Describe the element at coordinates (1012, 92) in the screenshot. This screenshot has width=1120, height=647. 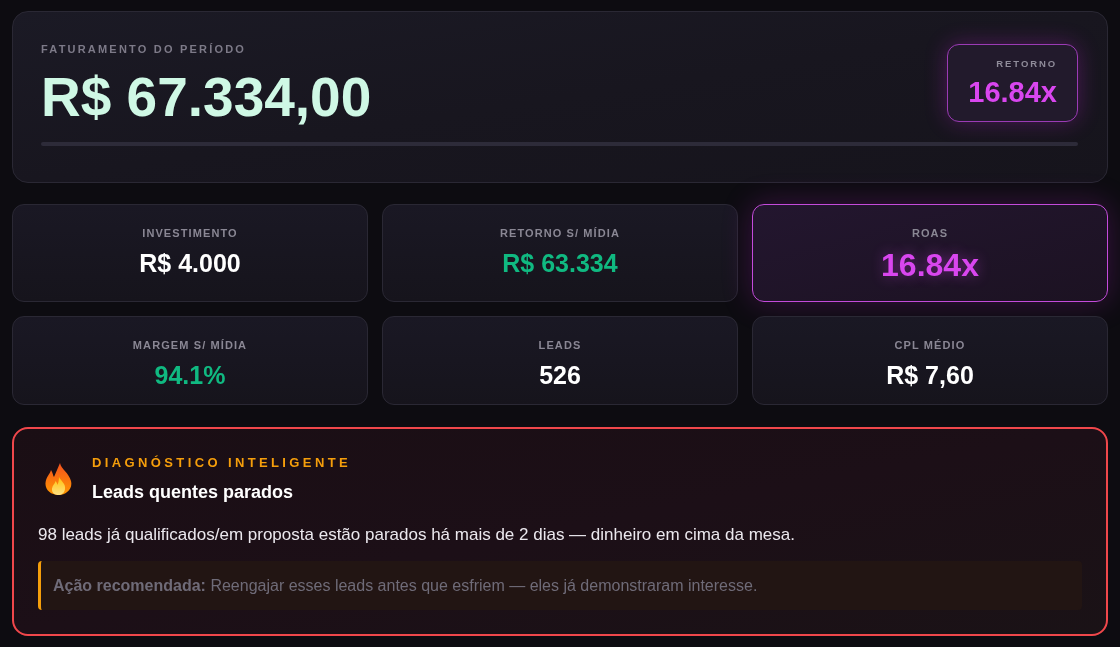
I see `badge-value: 16.84x` at that location.